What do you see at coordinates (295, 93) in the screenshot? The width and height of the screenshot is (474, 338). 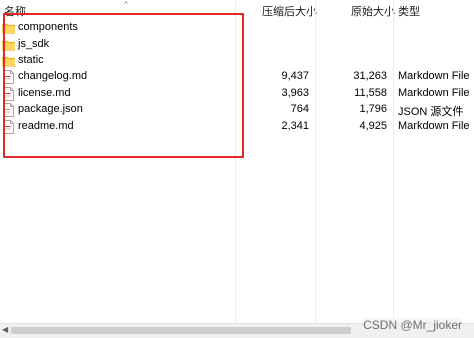 I see `compressed-size: 3,963` at bounding box center [295, 93].